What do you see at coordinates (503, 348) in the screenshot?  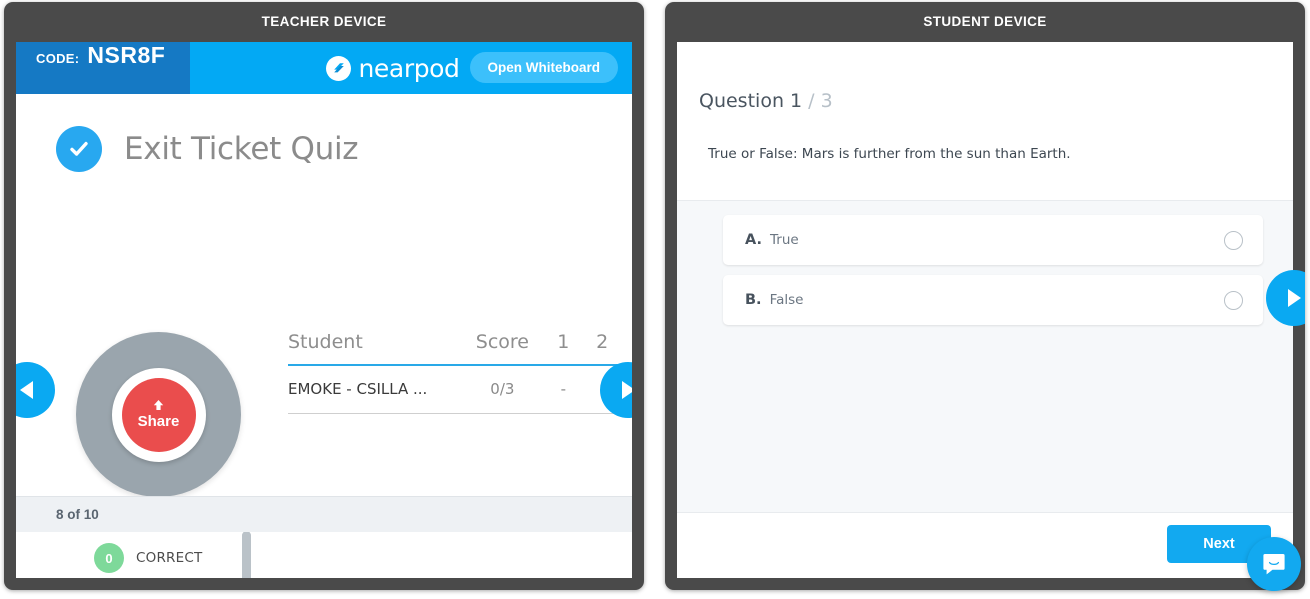 I see `column-header-score: Score` at bounding box center [503, 348].